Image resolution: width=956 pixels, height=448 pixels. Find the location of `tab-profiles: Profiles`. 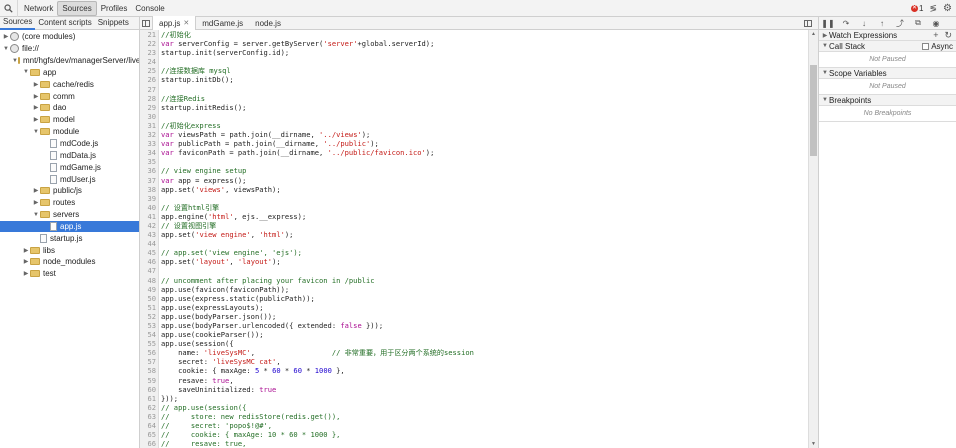

tab-profiles: Profiles is located at coordinates (114, 8).